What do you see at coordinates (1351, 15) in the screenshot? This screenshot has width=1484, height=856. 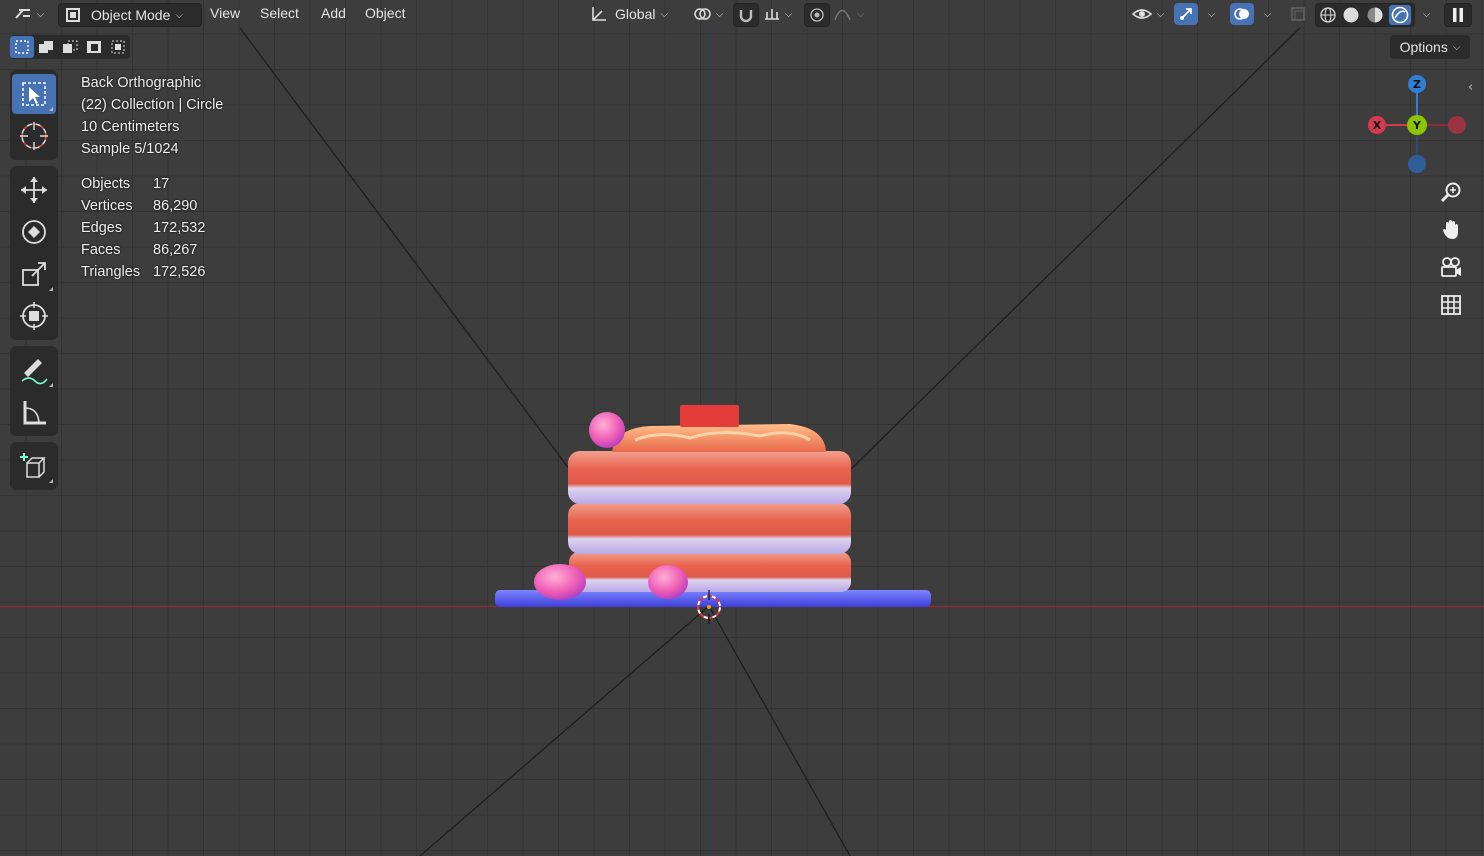 I see `solid-shading-icon` at bounding box center [1351, 15].